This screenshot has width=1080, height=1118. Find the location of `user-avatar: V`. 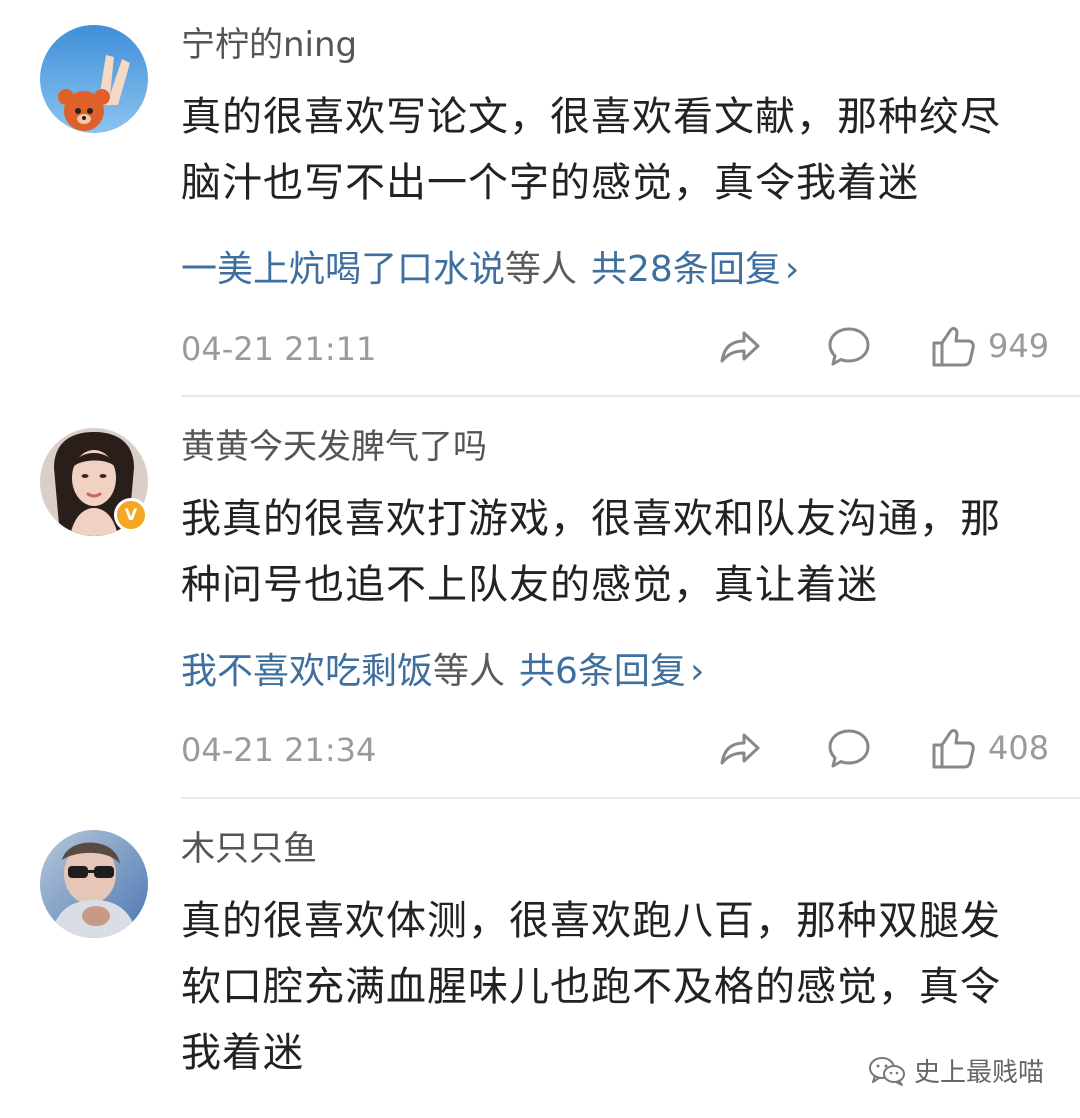

user-avatar: V is located at coordinates (94, 482).